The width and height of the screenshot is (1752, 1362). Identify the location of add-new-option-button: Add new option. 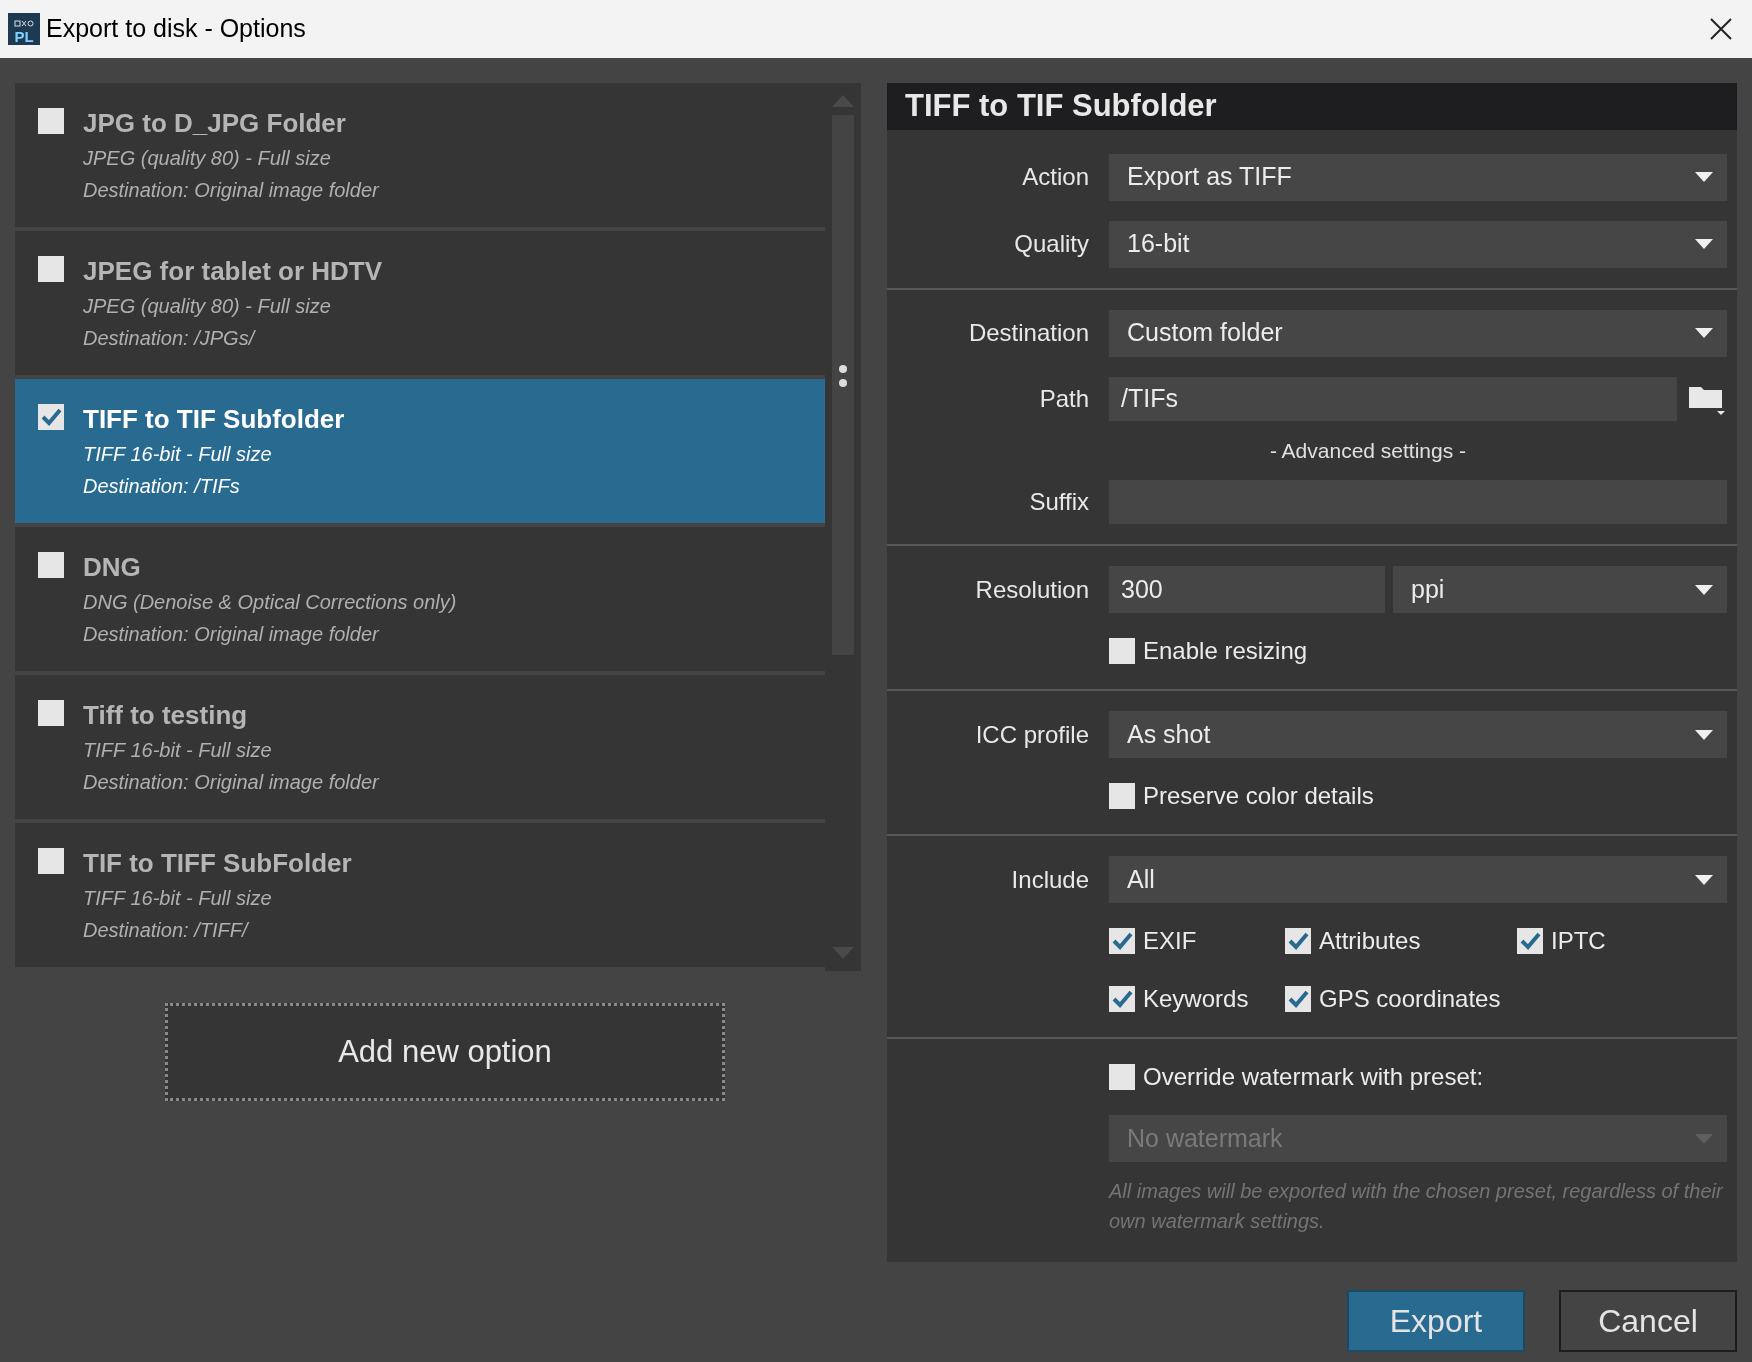
(445, 1052).